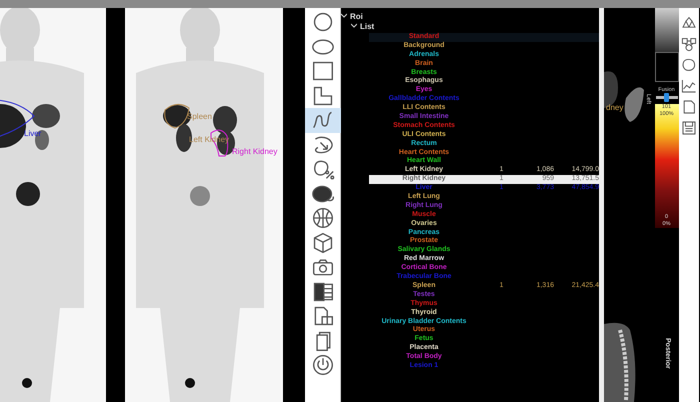  I want to click on tree-node: List, so click(367, 26).